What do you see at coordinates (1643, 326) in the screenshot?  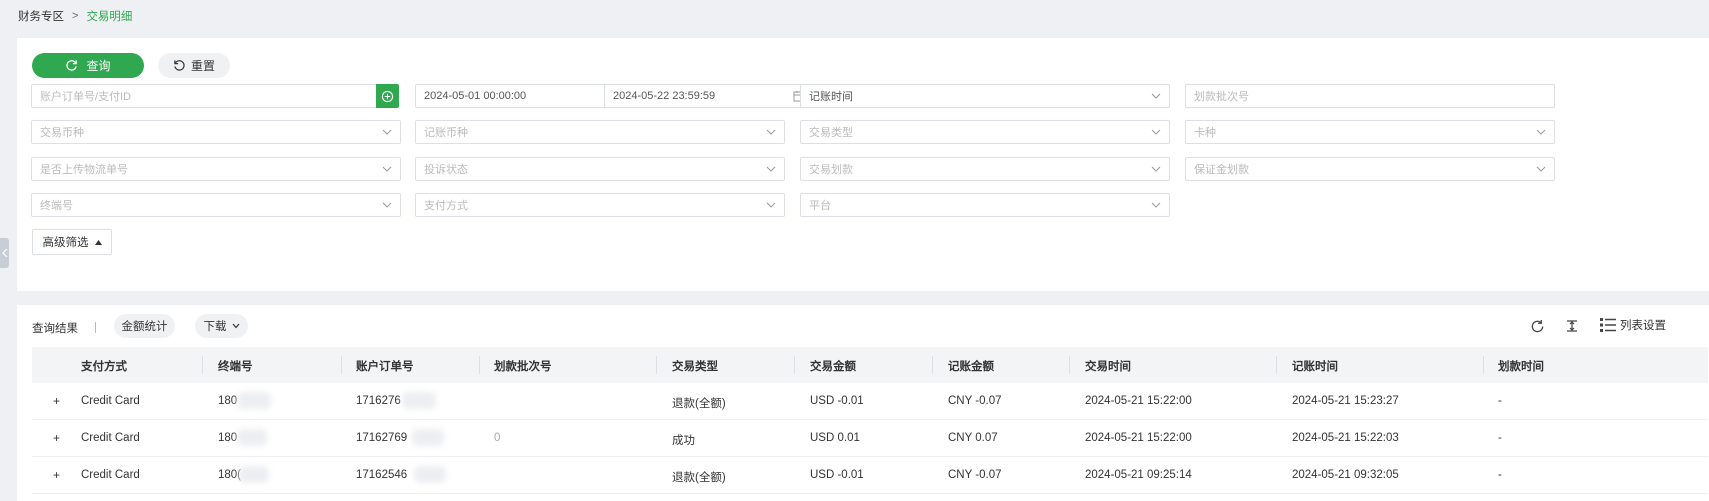 I see `list-settings-label: 列表设置` at bounding box center [1643, 326].